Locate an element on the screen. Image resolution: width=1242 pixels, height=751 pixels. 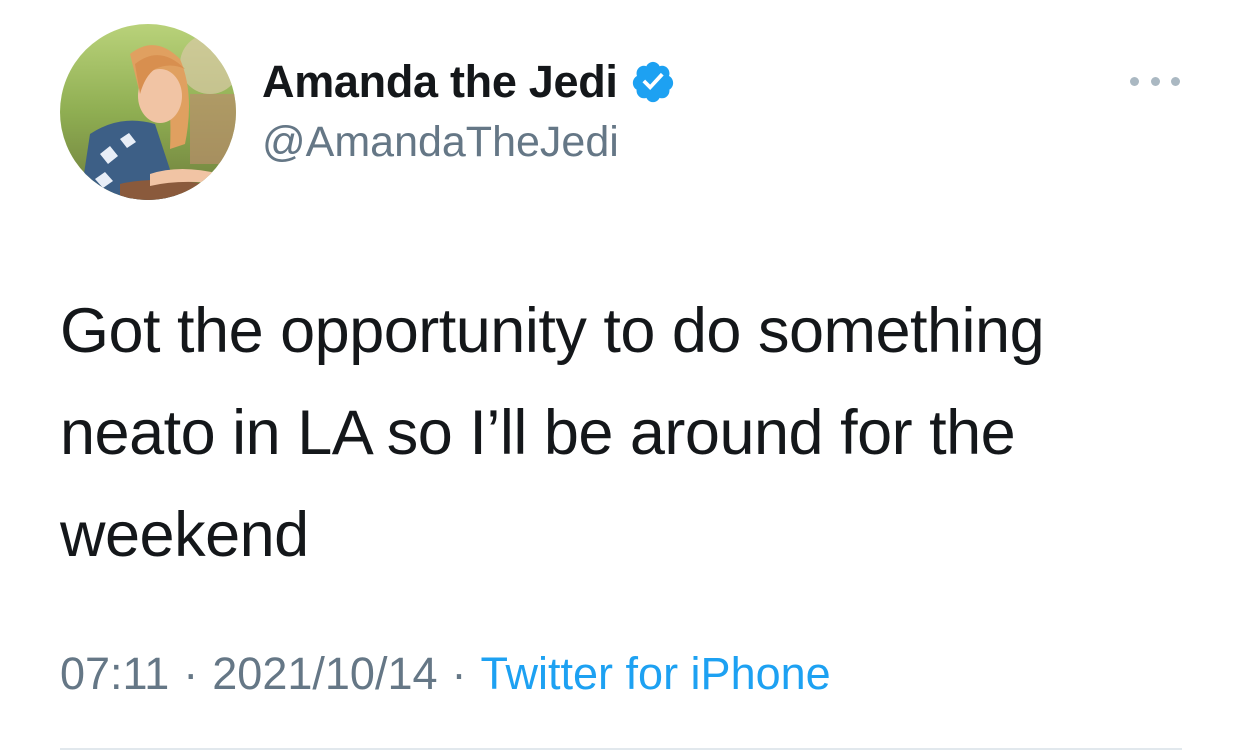
author-name-row: Amanda the Jedi is located at coordinates (469, 82).